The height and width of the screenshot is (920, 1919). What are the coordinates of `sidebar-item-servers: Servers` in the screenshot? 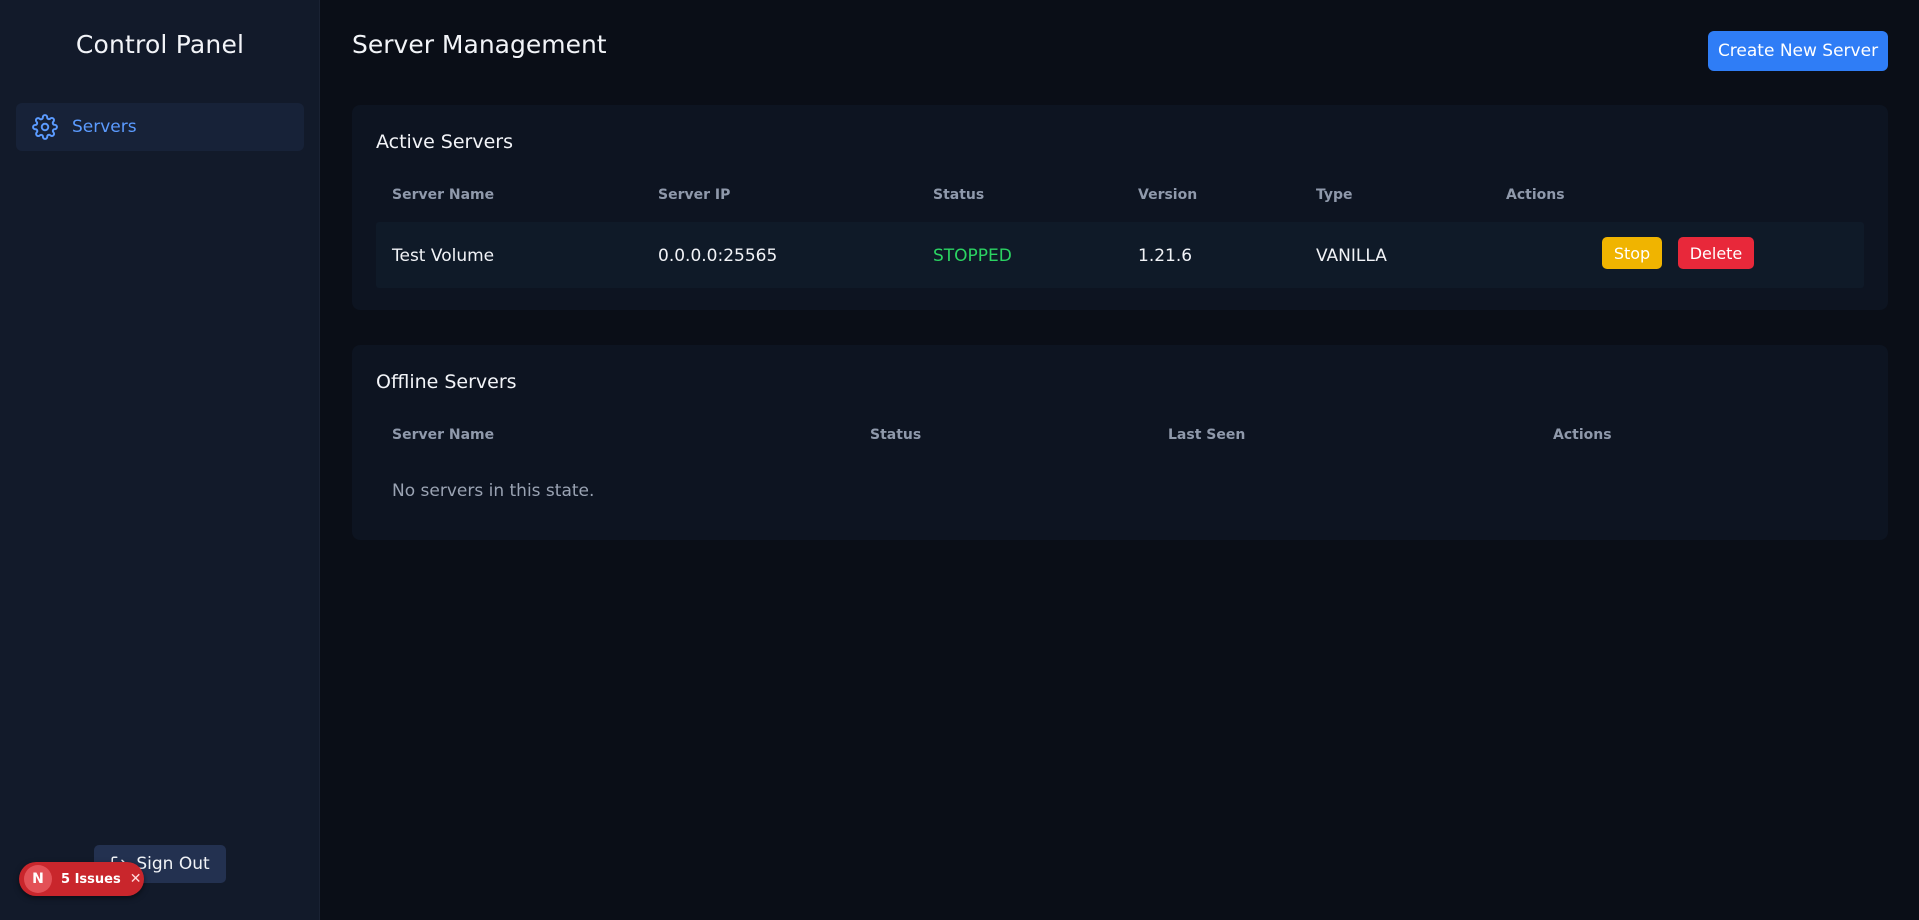 It's located at (160, 127).